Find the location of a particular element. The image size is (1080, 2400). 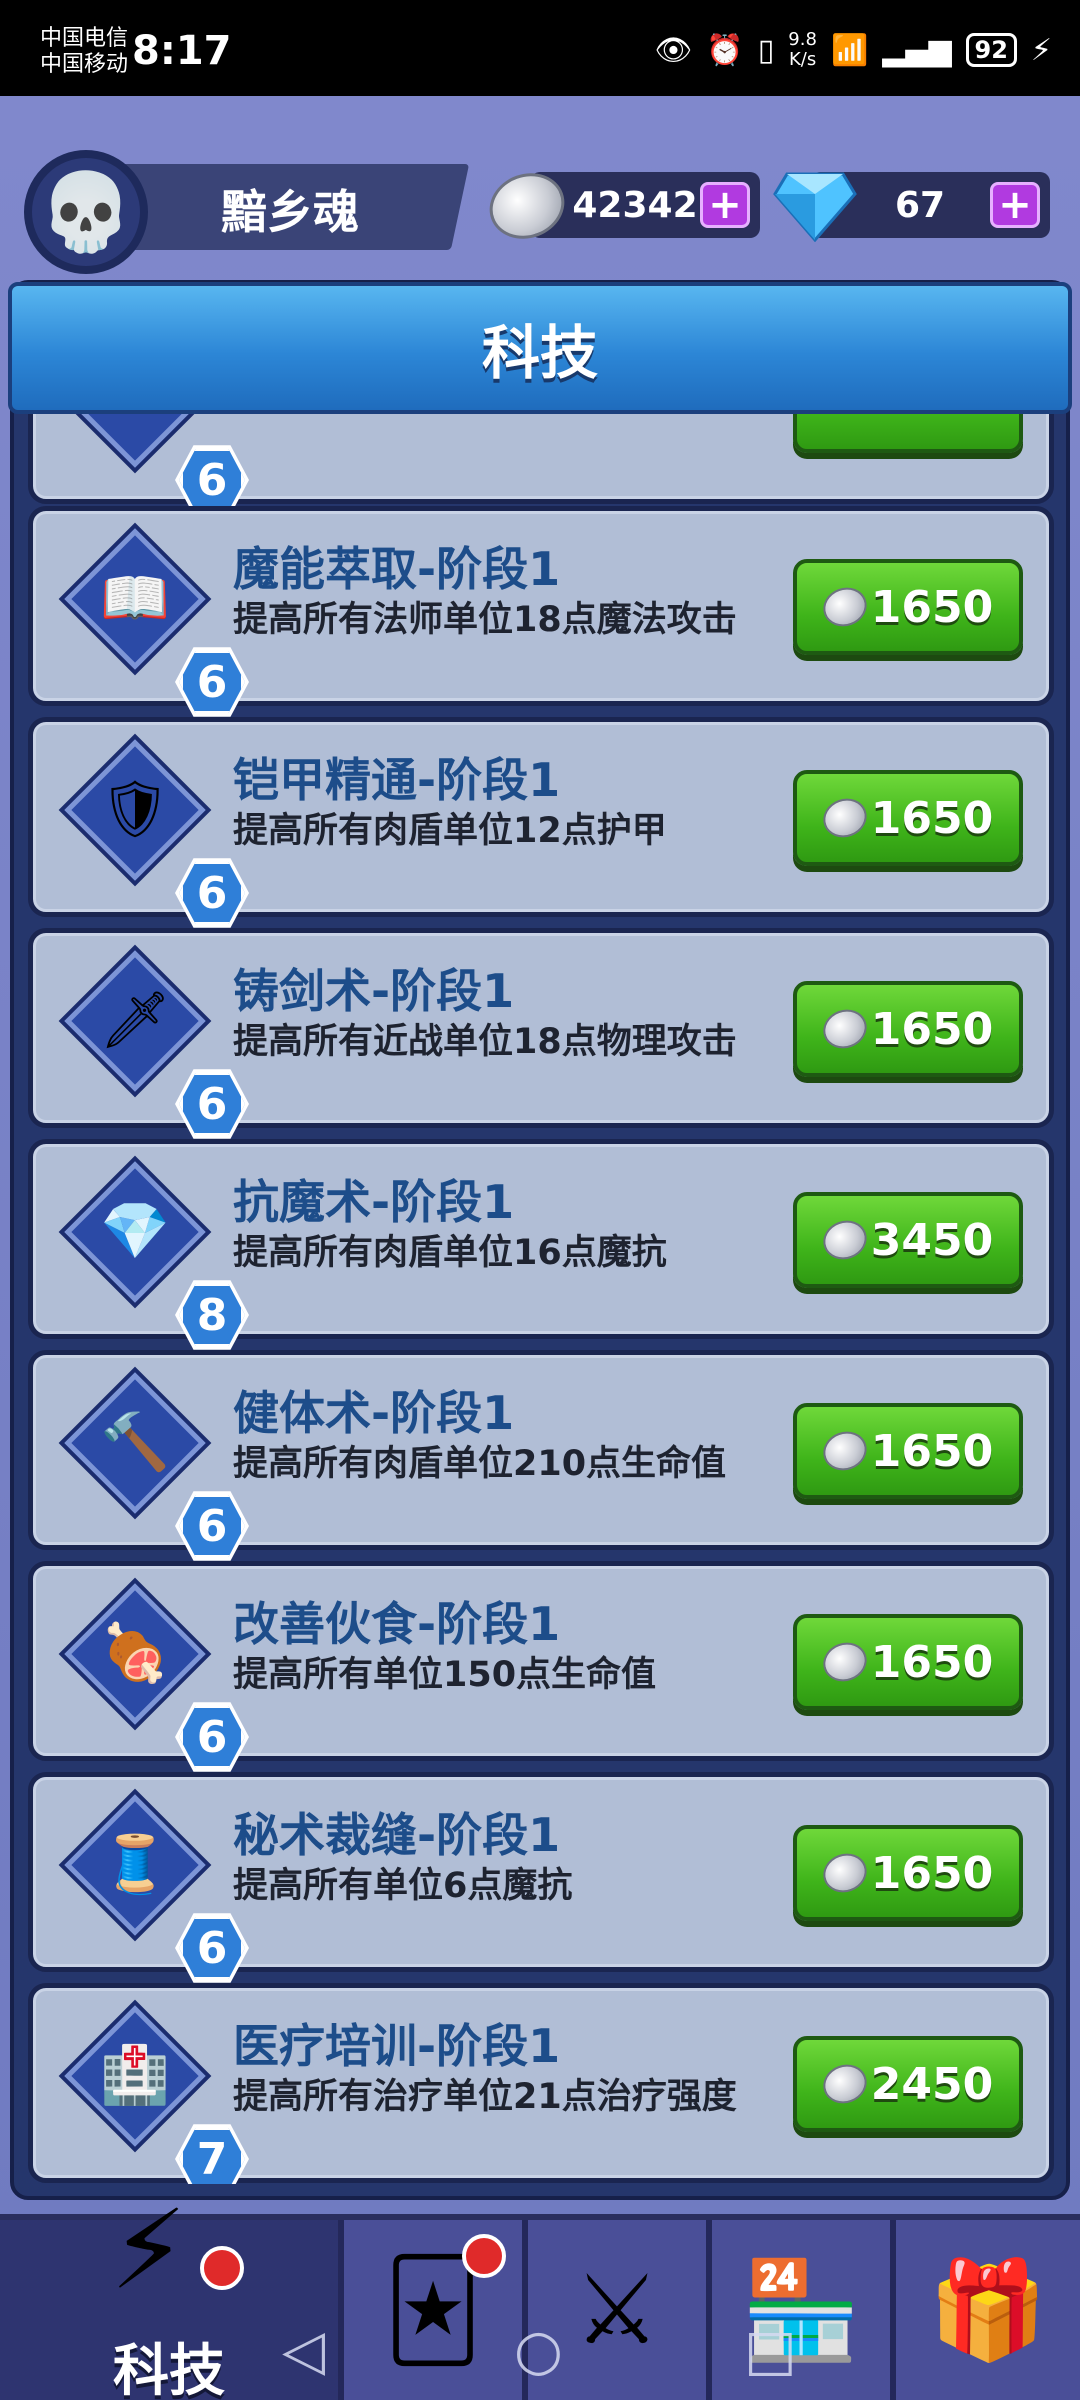

alarm-icon: ⏰ is located at coordinates (725, 50).